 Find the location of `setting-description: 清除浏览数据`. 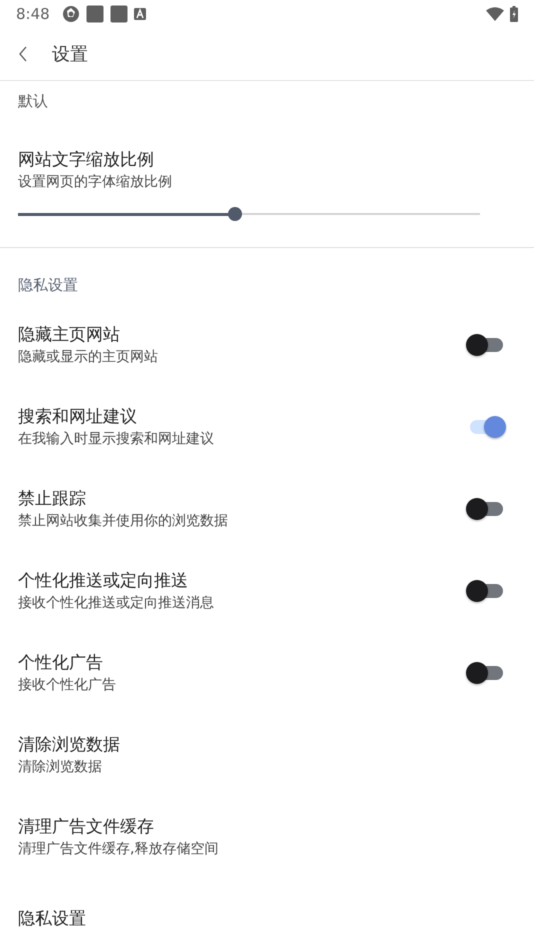

setting-description: 清除浏览数据 is located at coordinates (60, 767).